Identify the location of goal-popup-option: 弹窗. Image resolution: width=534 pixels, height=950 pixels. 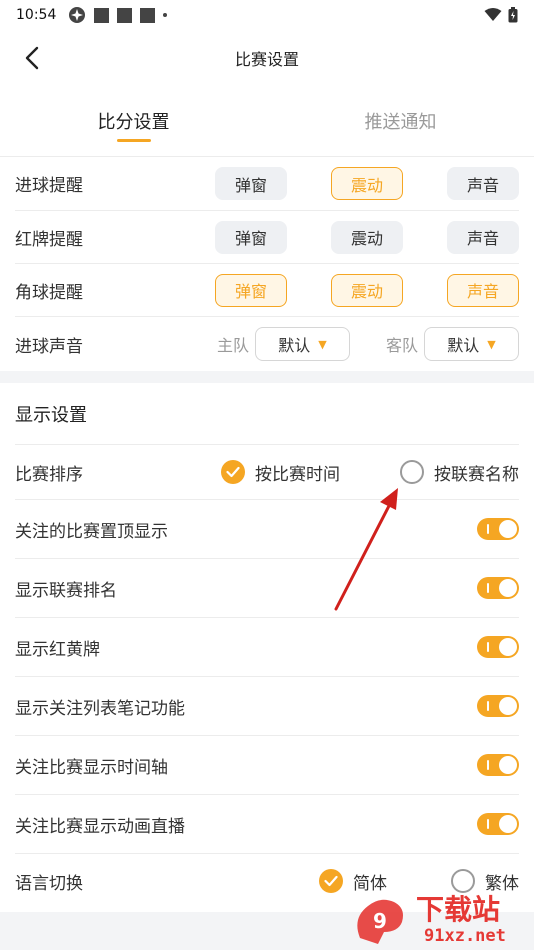
(251, 183).